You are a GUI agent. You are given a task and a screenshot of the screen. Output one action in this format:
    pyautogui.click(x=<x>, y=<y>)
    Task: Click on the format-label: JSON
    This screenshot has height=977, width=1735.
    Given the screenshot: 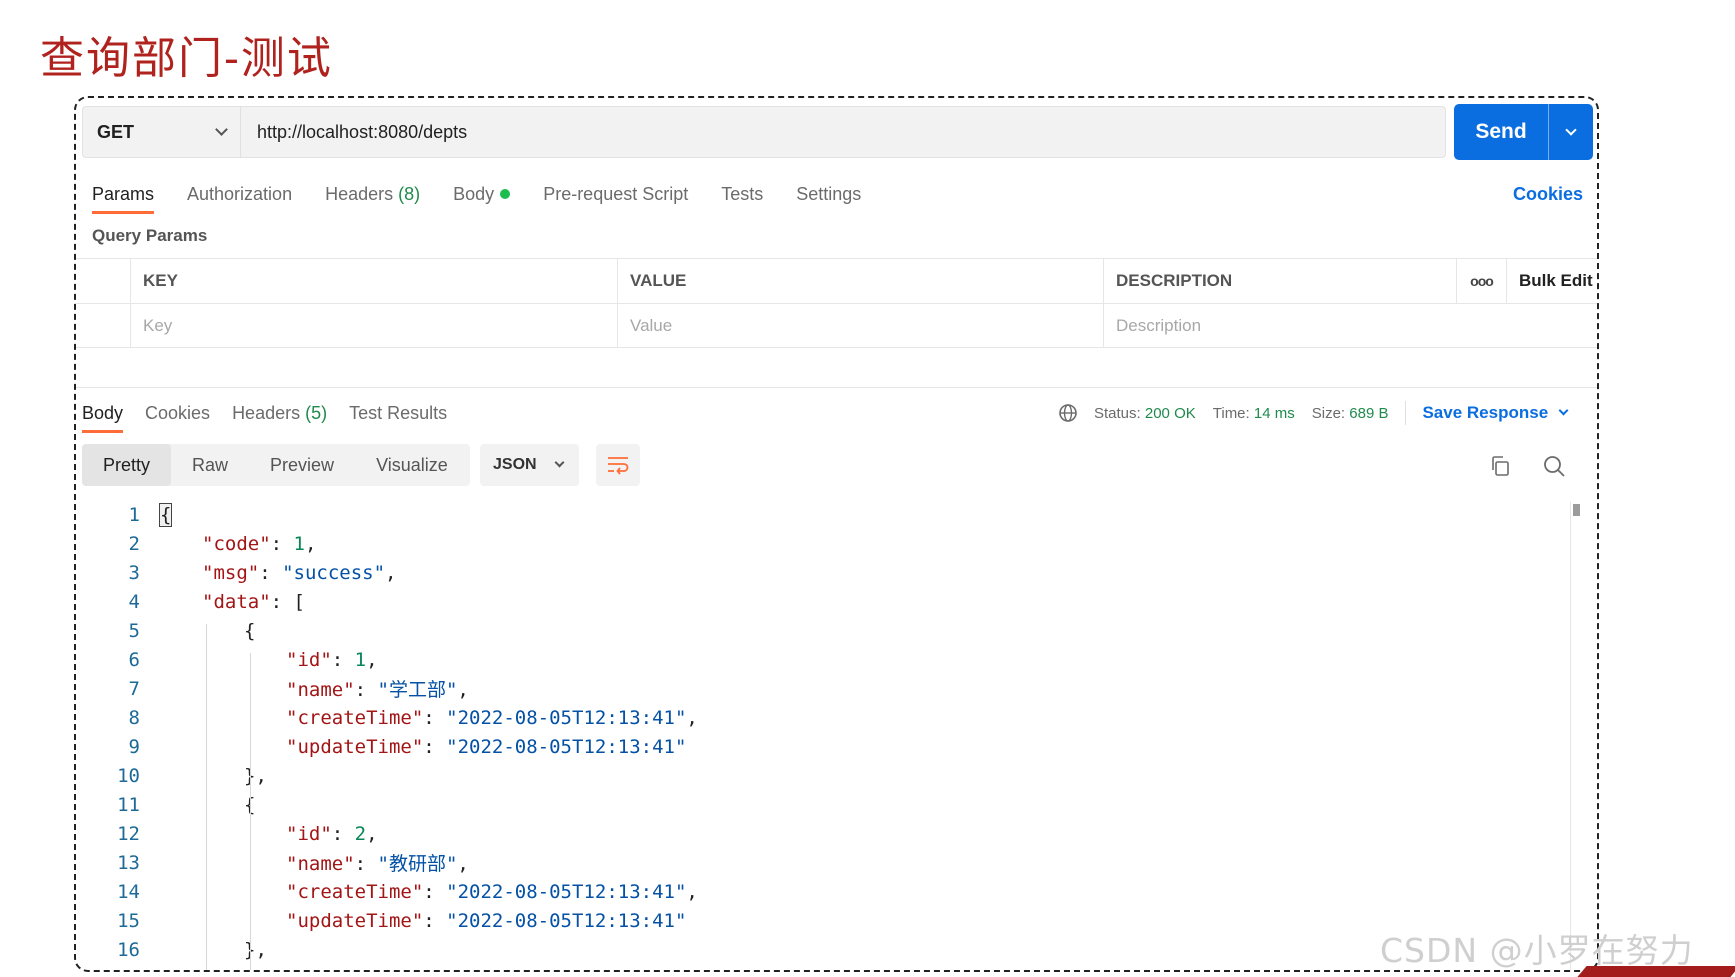 What is the action you would take?
    pyautogui.click(x=515, y=464)
    